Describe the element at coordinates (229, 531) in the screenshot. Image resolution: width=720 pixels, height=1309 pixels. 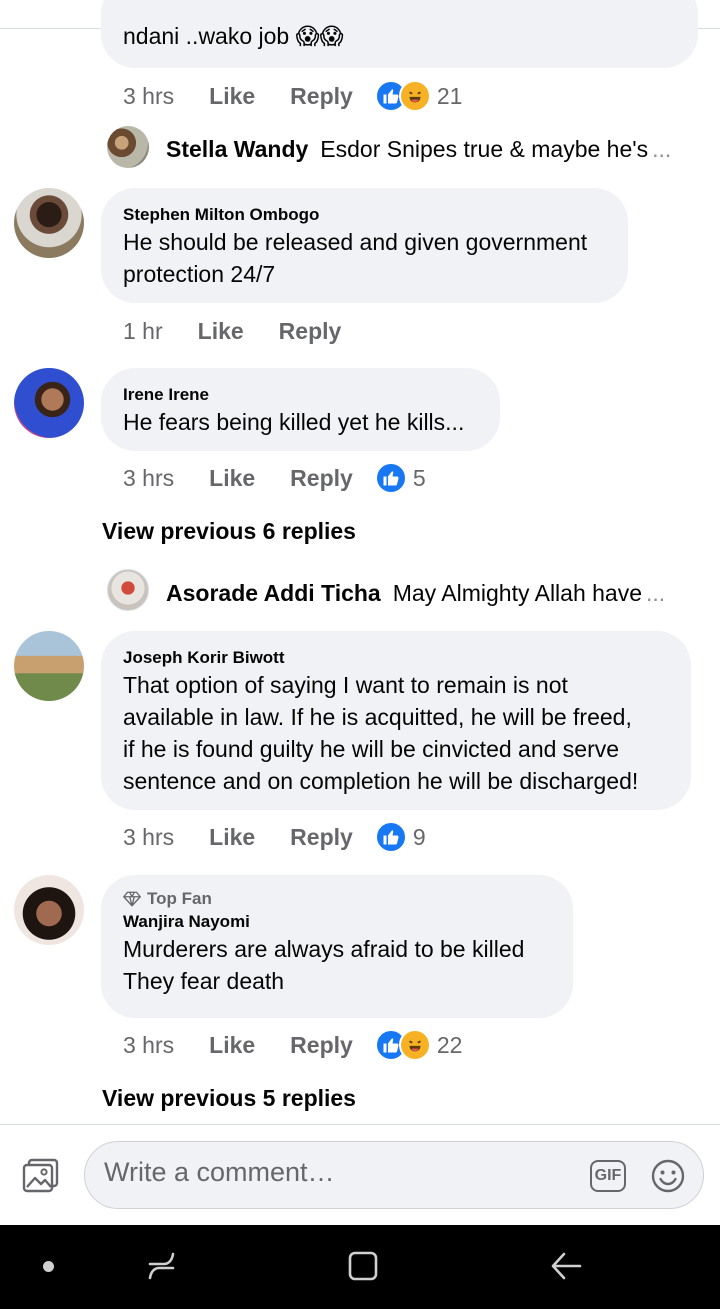
I see `view-previous-replies-link: View previous 6 replies` at that location.